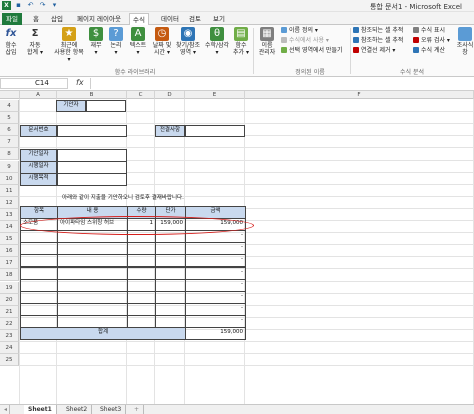  I want to click on name-manager-icon: ▦, so click(267, 34).